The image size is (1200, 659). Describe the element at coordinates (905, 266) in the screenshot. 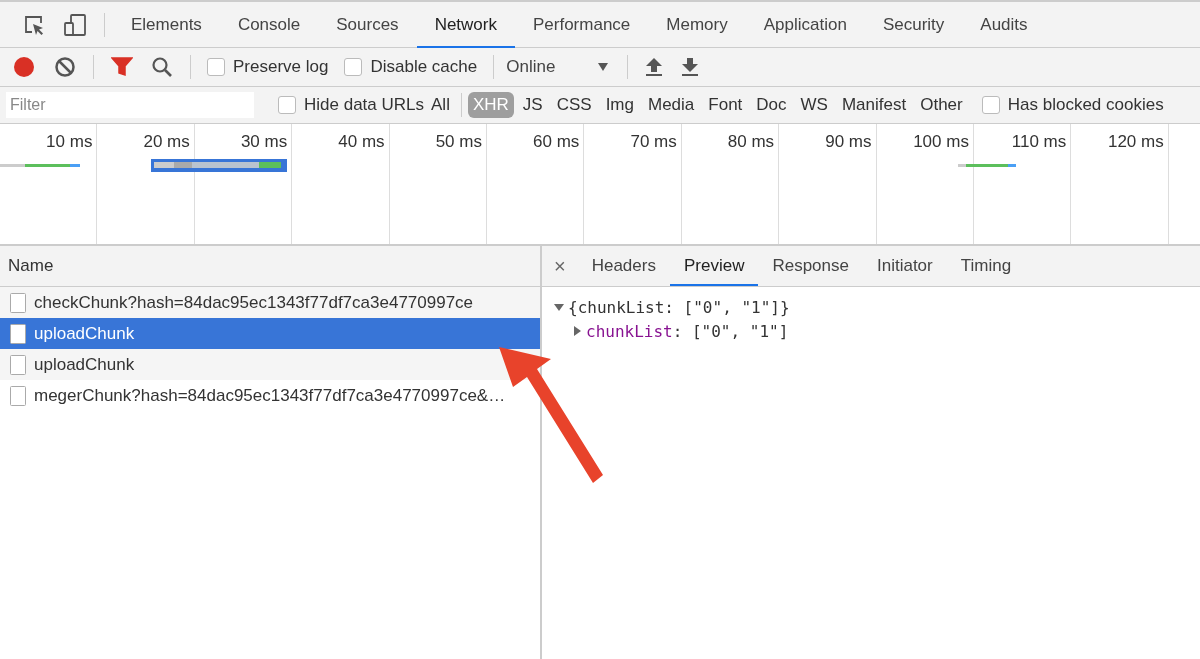

I see `detail-tab: Initiator` at that location.